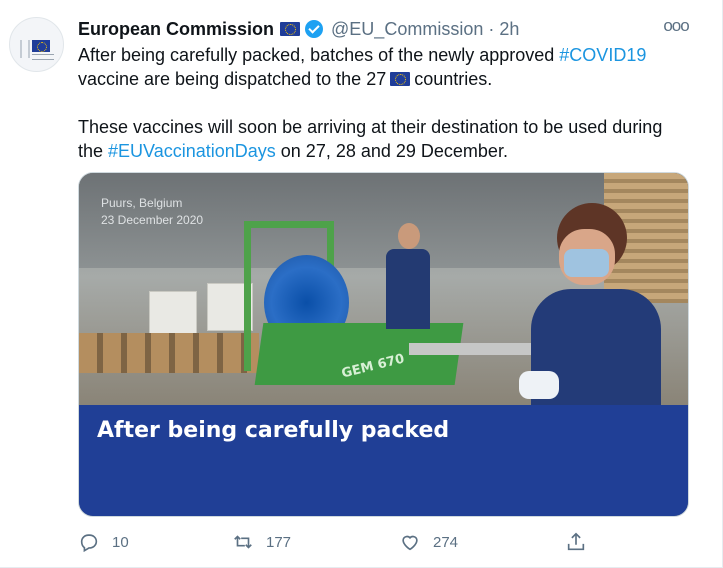 The height and width of the screenshot is (568, 723). What do you see at coordinates (142, 203) in the screenshot?
I see `caption-location: Puurs, Belgium` at bounding box center [142, 203].